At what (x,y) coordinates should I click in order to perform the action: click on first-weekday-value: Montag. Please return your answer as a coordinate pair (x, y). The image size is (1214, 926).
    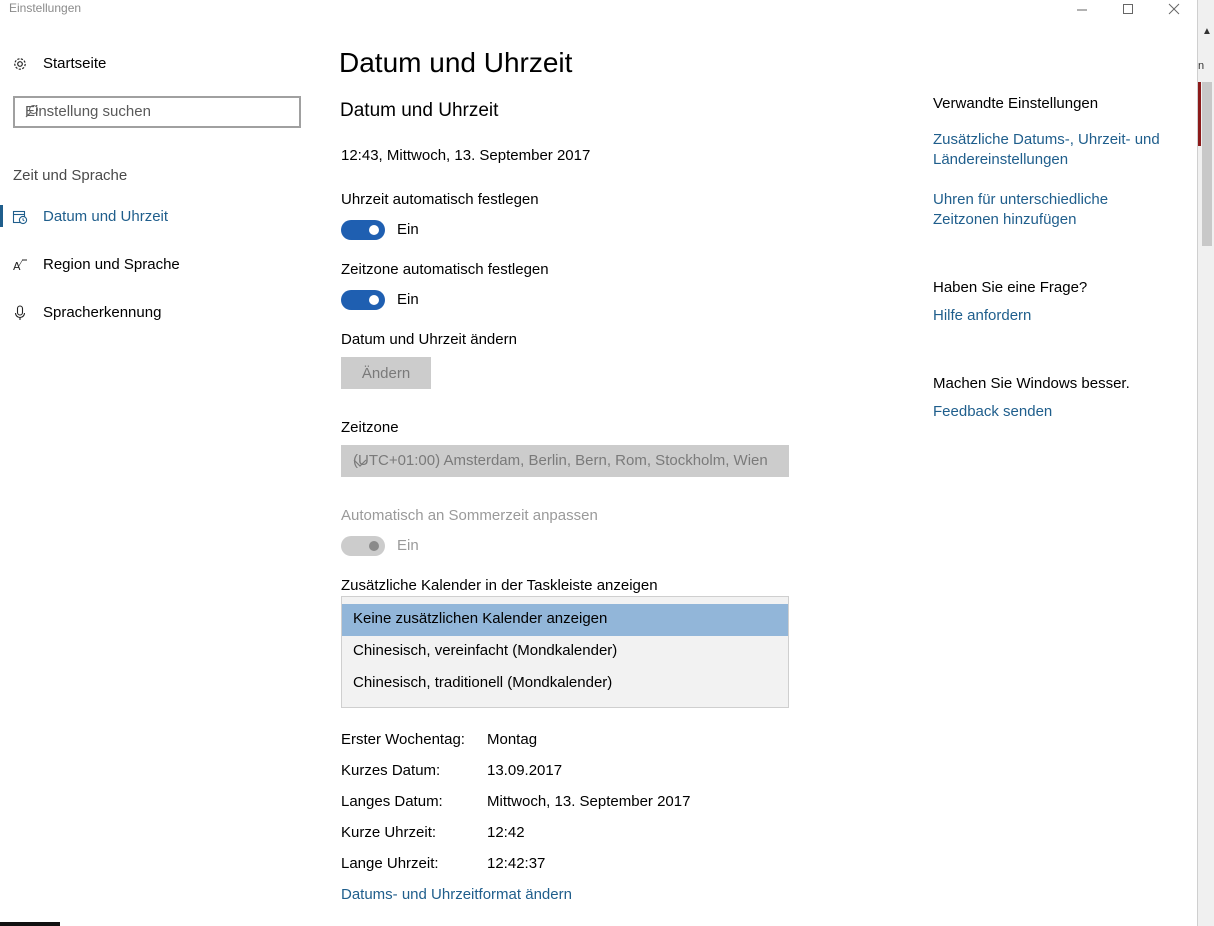
    Looking at the image, I should click on (512, 739).